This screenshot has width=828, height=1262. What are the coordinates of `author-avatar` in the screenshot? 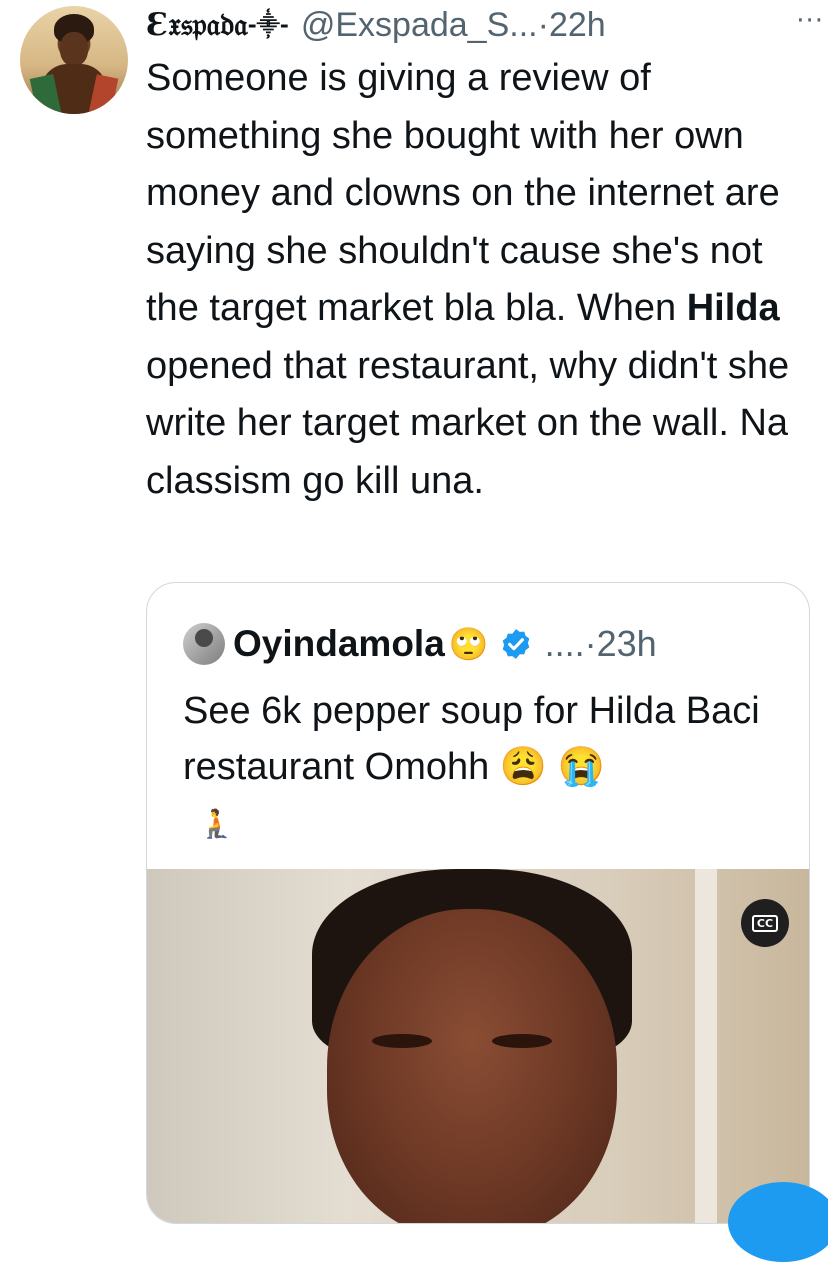 It's located at (74, 60).